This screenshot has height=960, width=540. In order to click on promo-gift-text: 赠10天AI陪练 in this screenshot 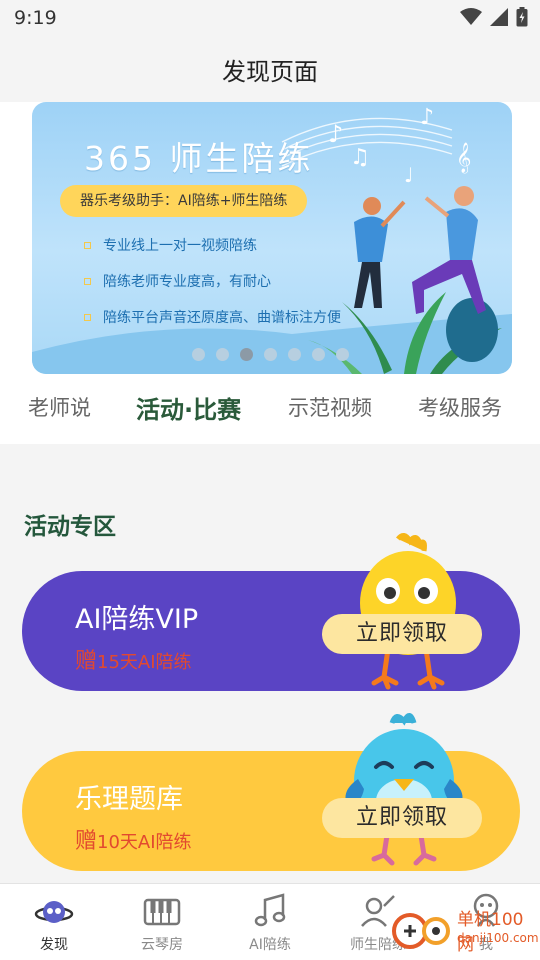, I will do `click(133, 839)`.